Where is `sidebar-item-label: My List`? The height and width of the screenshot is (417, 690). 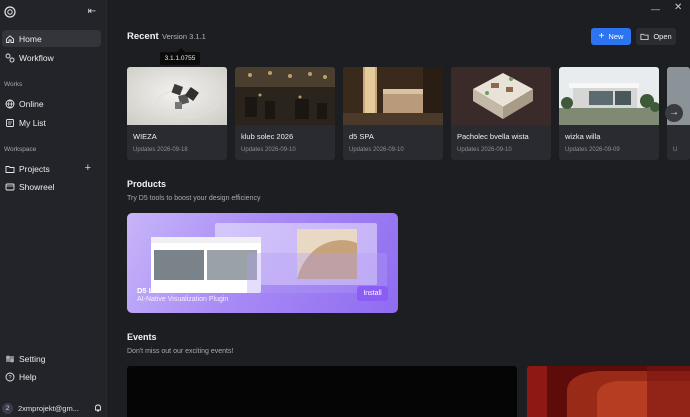
sidebar-item-label: My List is located at coordinates (32, 122).